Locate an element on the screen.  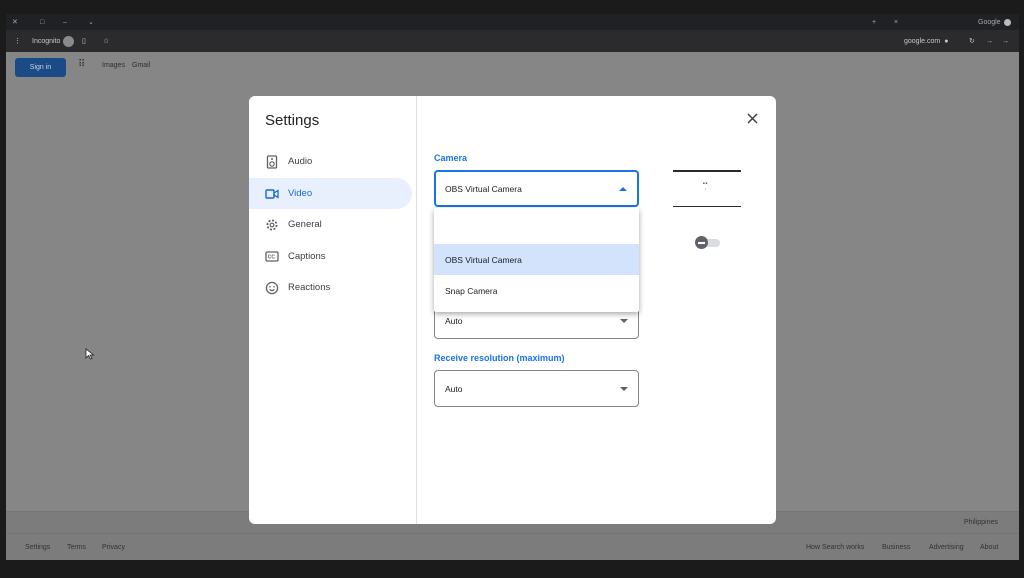
receive-resolution-select: Auto is located at coordinates (536, 388).